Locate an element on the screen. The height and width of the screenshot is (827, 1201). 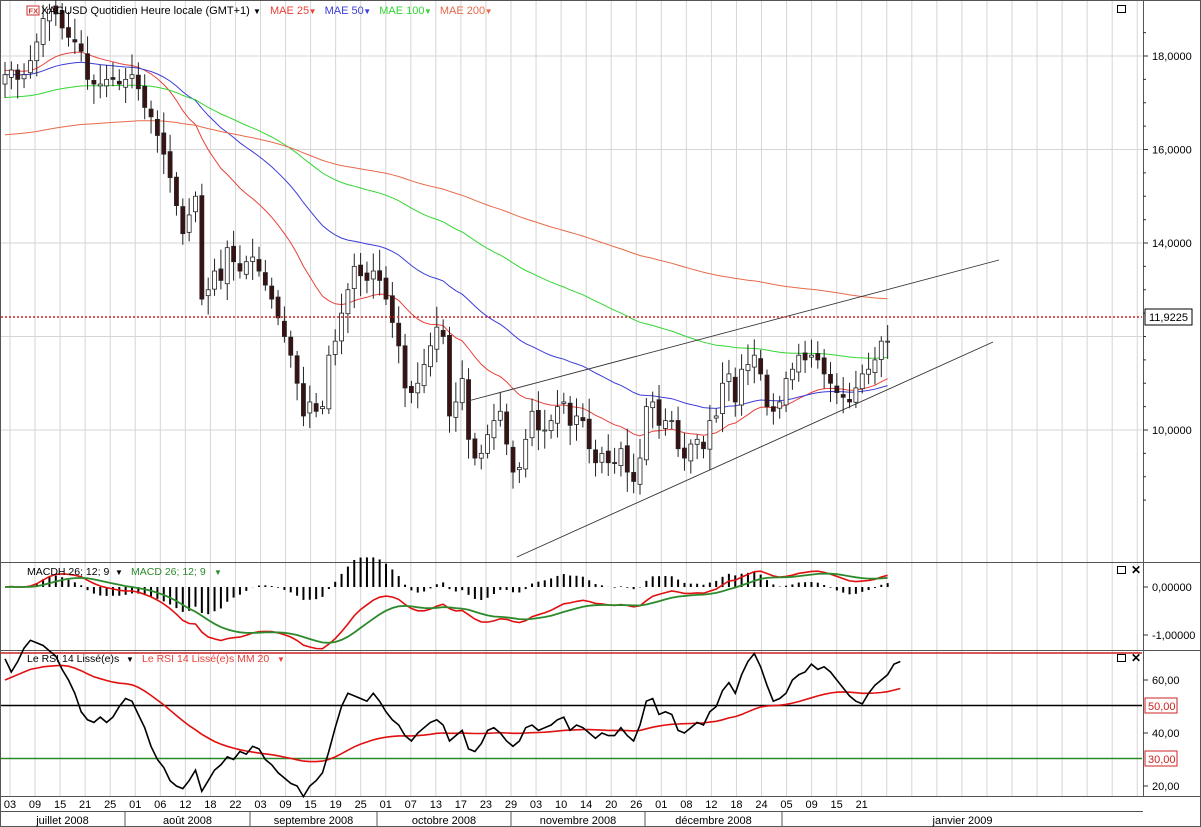
macd-legend-item: MACDH 26; 12; 9 is located at coordinates (68, 572).